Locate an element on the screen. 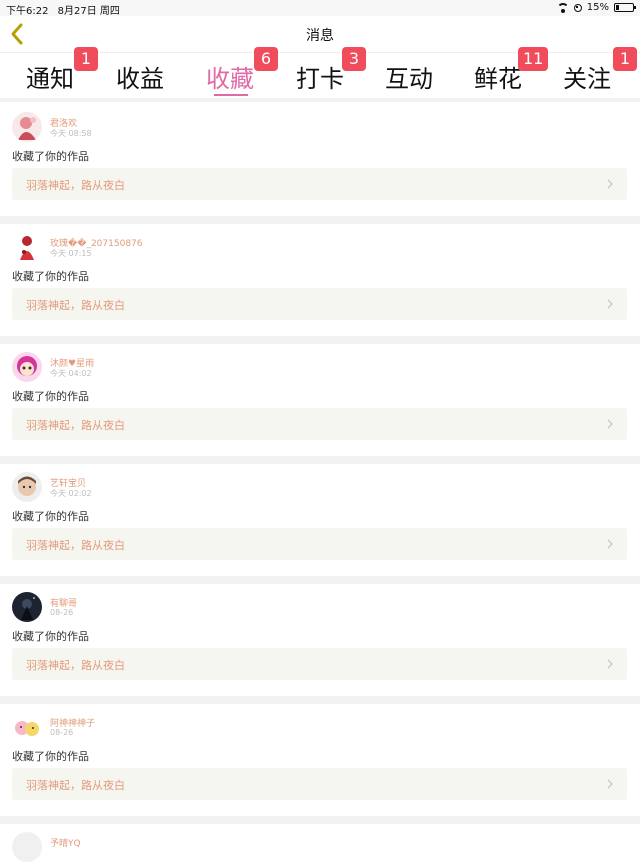  tab-earnings: 收益 is located at coordinates (140, 76).